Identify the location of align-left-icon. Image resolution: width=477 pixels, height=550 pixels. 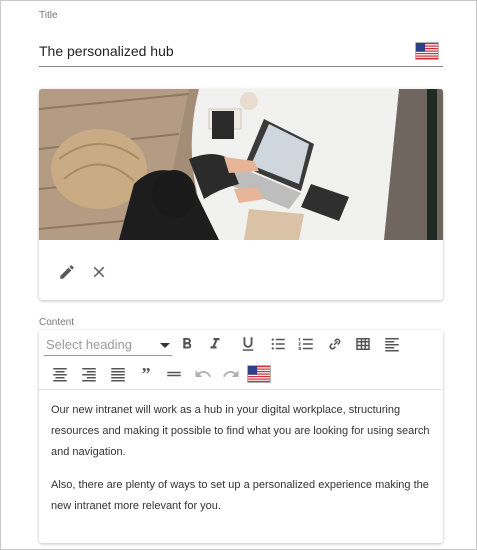
(392, 345).